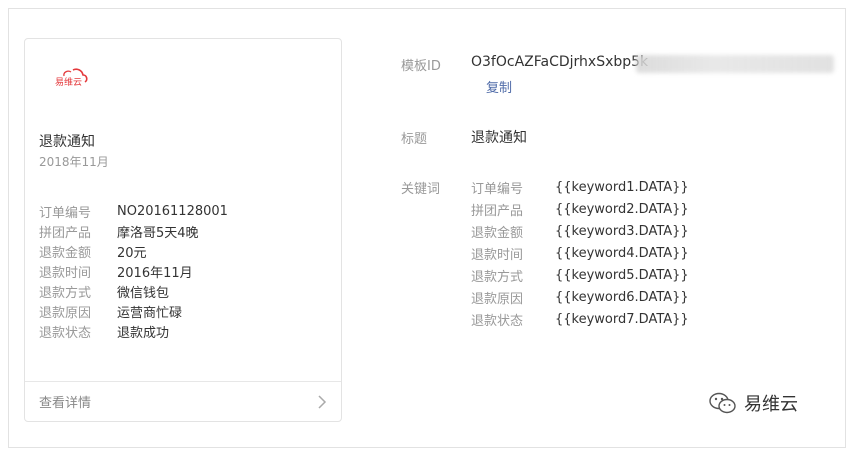 The width and height of the screenshot is (860, 460). What do you see at coordinates (497, 299) in the screenshot?
I see `keyword-name: 退款原因` at bounding box center [497, 299].